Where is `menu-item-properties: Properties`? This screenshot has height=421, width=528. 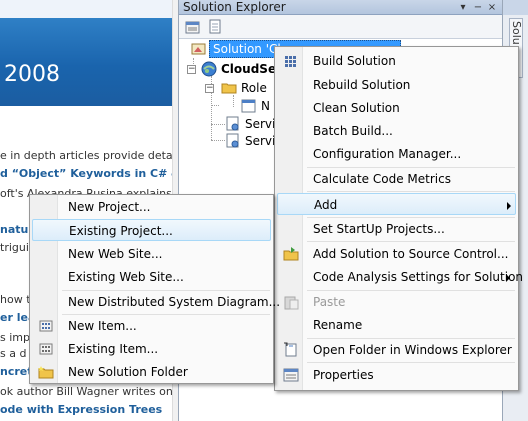
menu-item-properties: Properties is located at coordinates (396, 375).